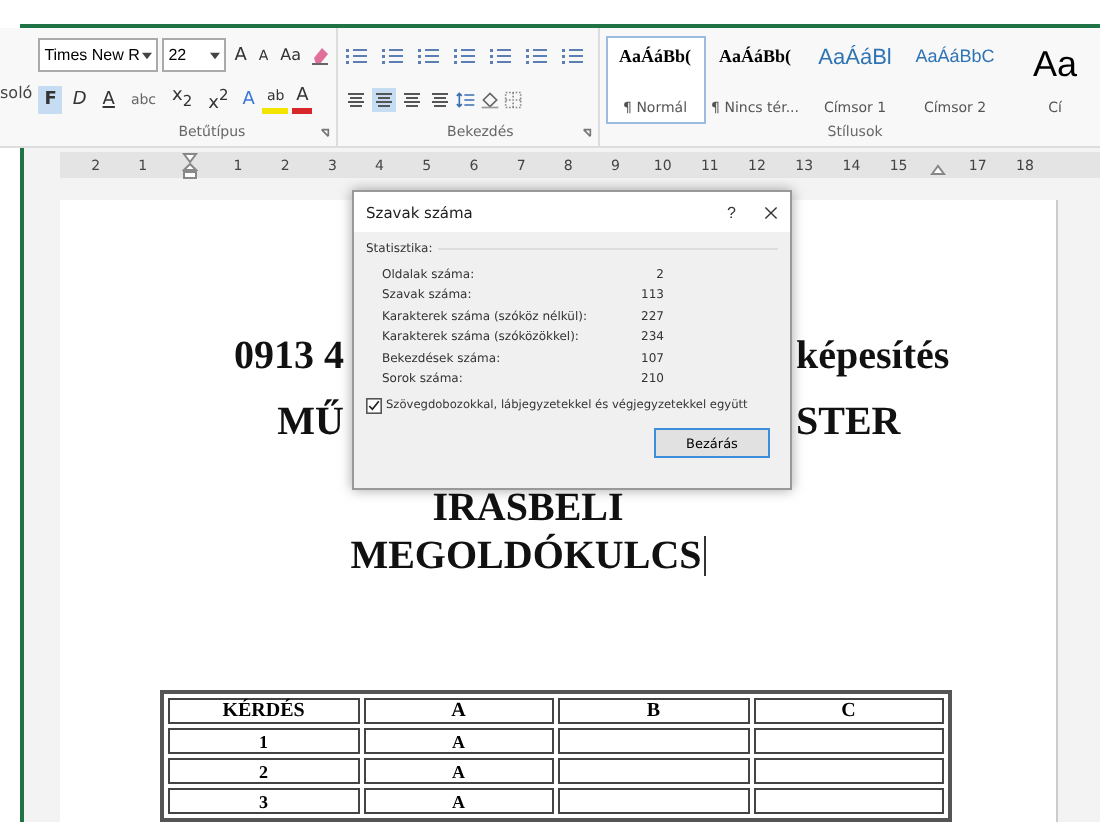  I want to click on font-size-field: 22, so click(194, 55).